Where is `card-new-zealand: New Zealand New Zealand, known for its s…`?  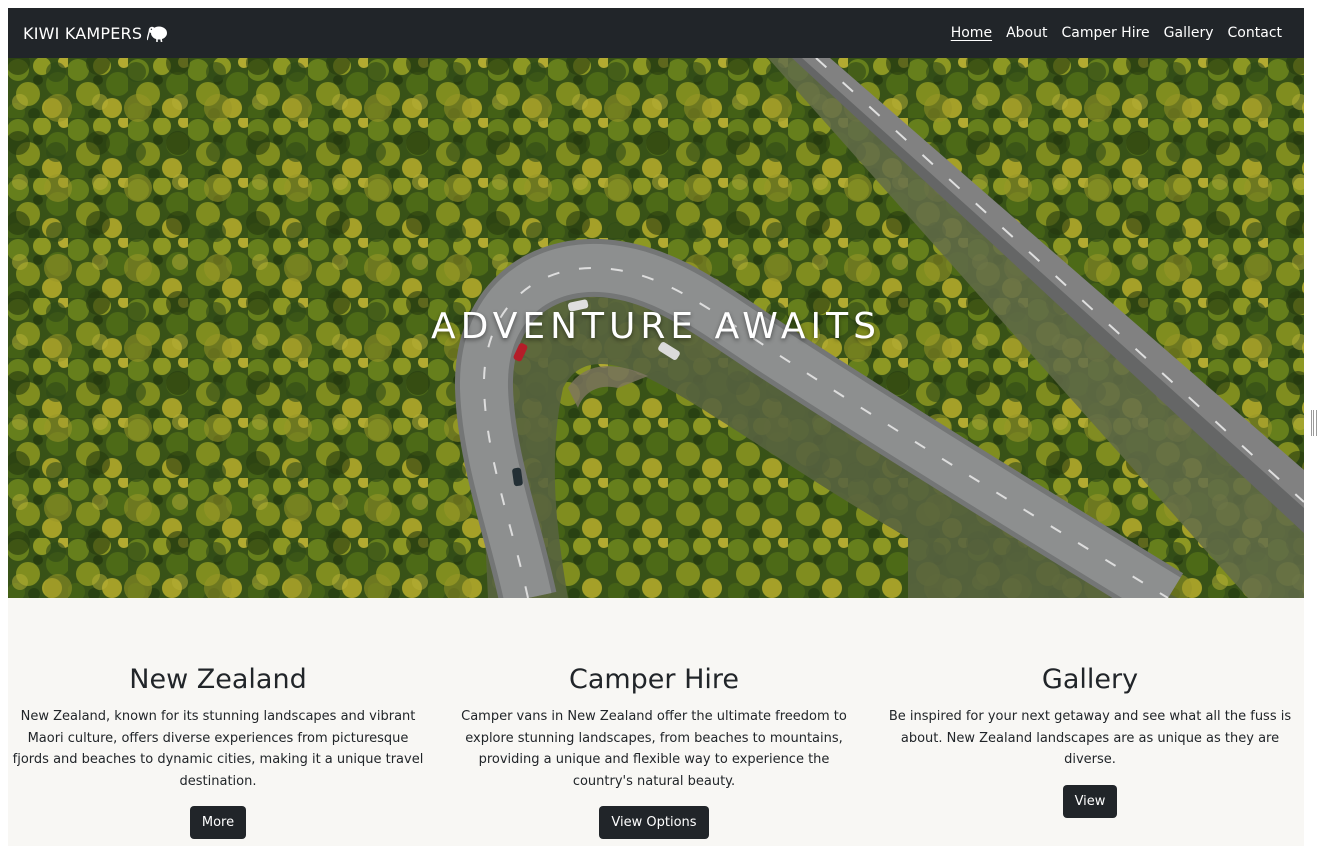 card-new-zealand: New Zealand New Zealand, known for its s… is located at coordinates (218, 751).